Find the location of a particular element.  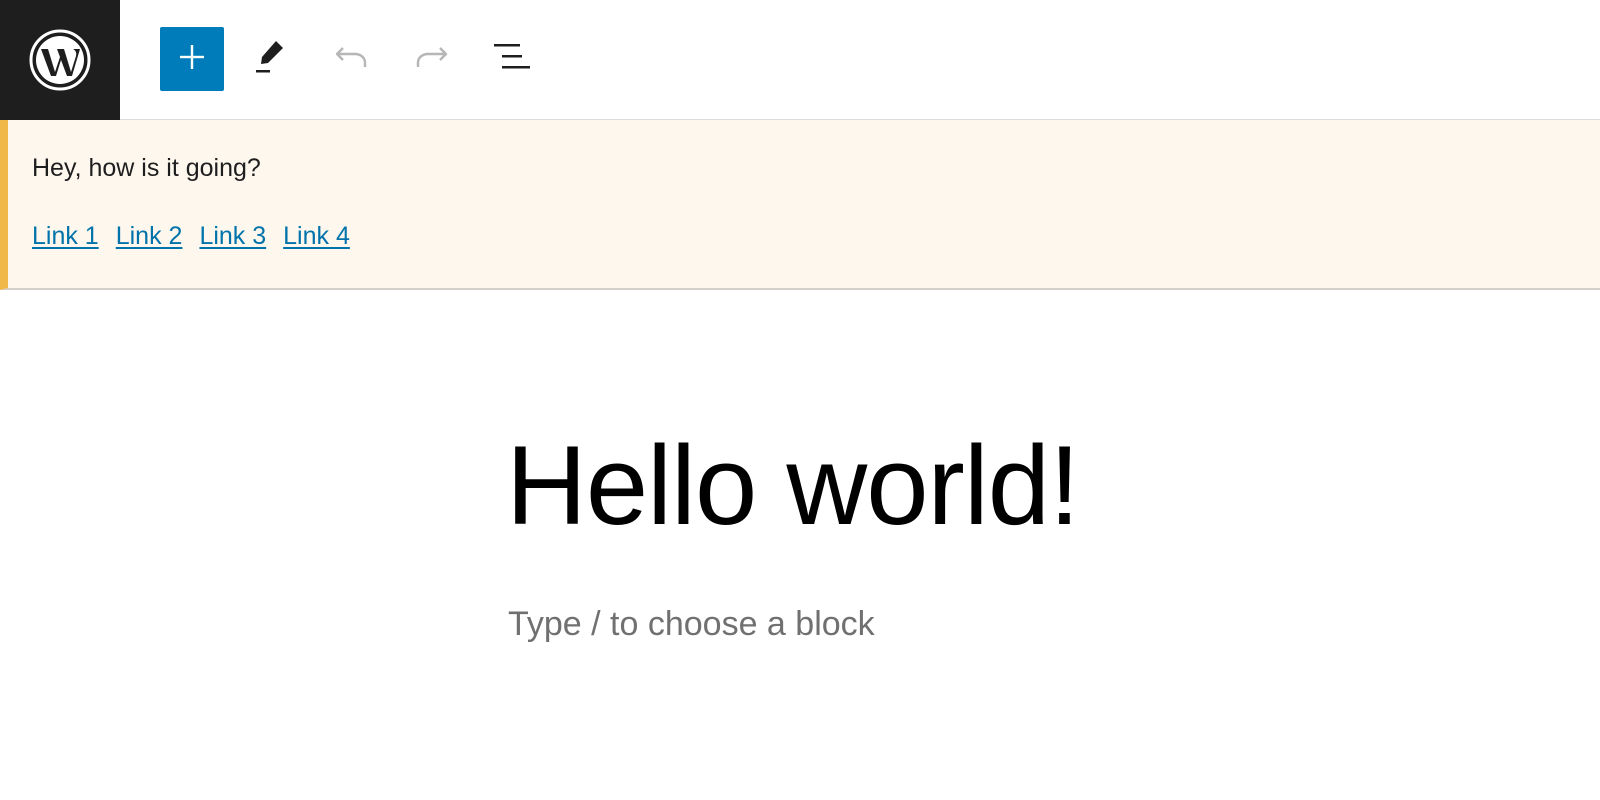

notice-links: Link 1 Link 2 Link 3 Link 4 is located at coordinates (199, 236).